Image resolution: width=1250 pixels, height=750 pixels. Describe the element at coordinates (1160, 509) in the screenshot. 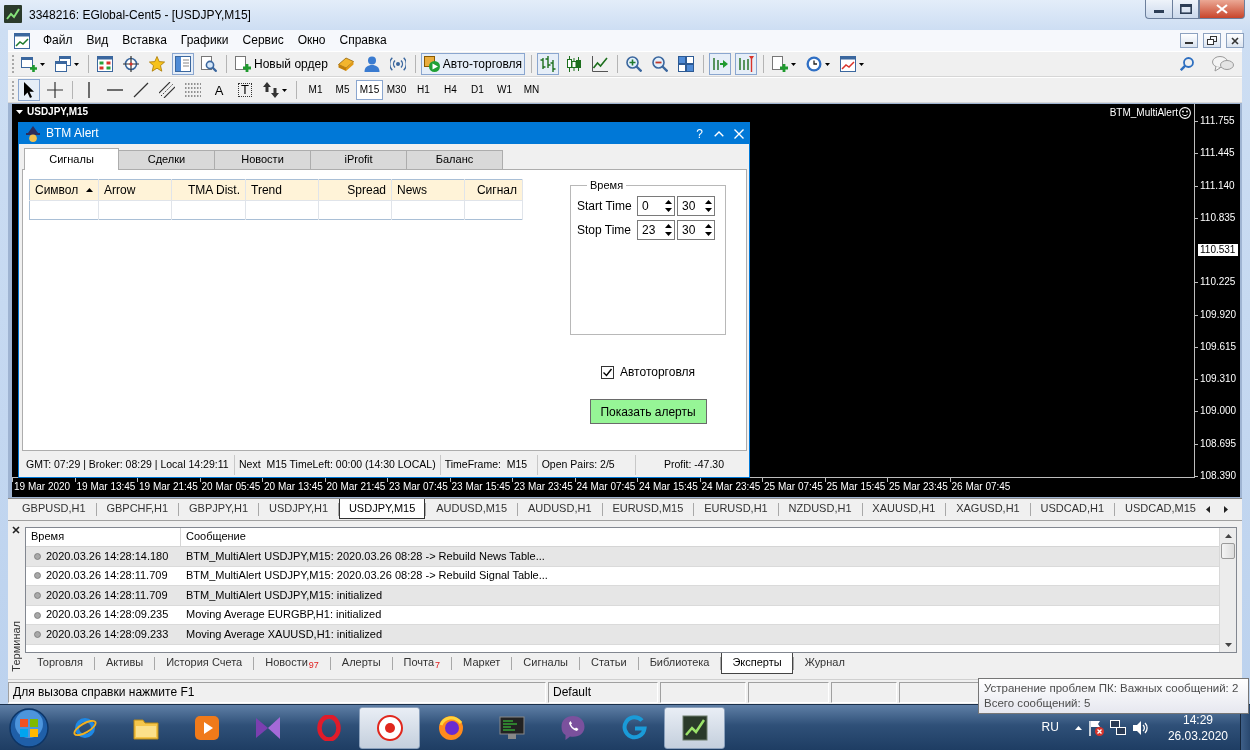

I see `chart-tab: USDCAD,M15` at that location.